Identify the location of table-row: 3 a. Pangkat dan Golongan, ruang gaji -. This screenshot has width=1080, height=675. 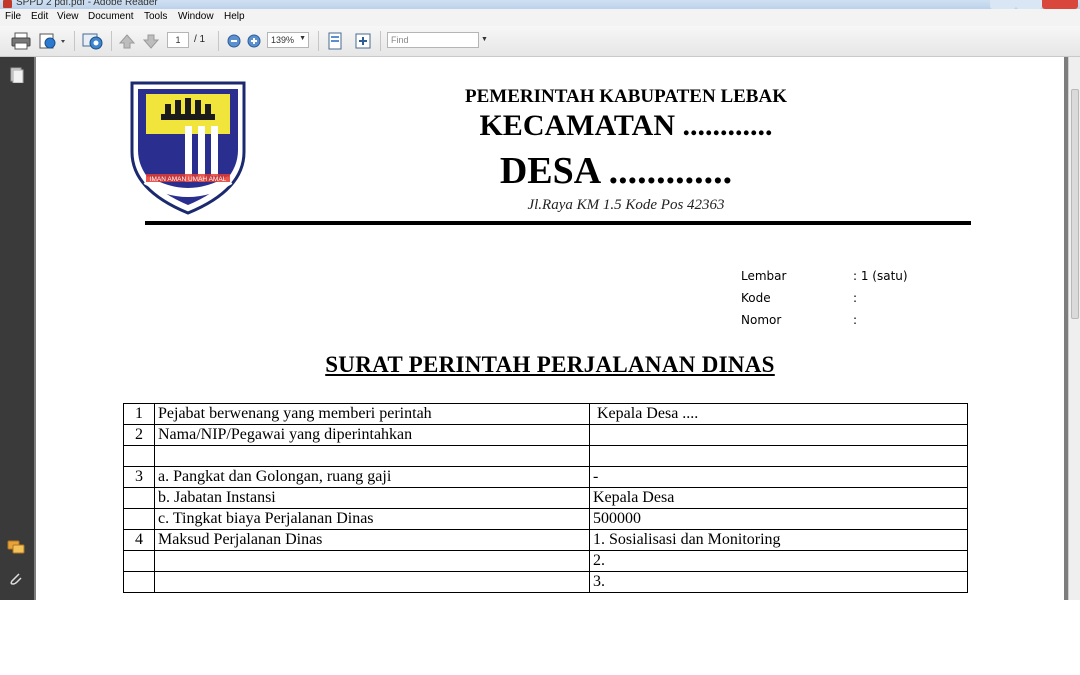
(545, 477).